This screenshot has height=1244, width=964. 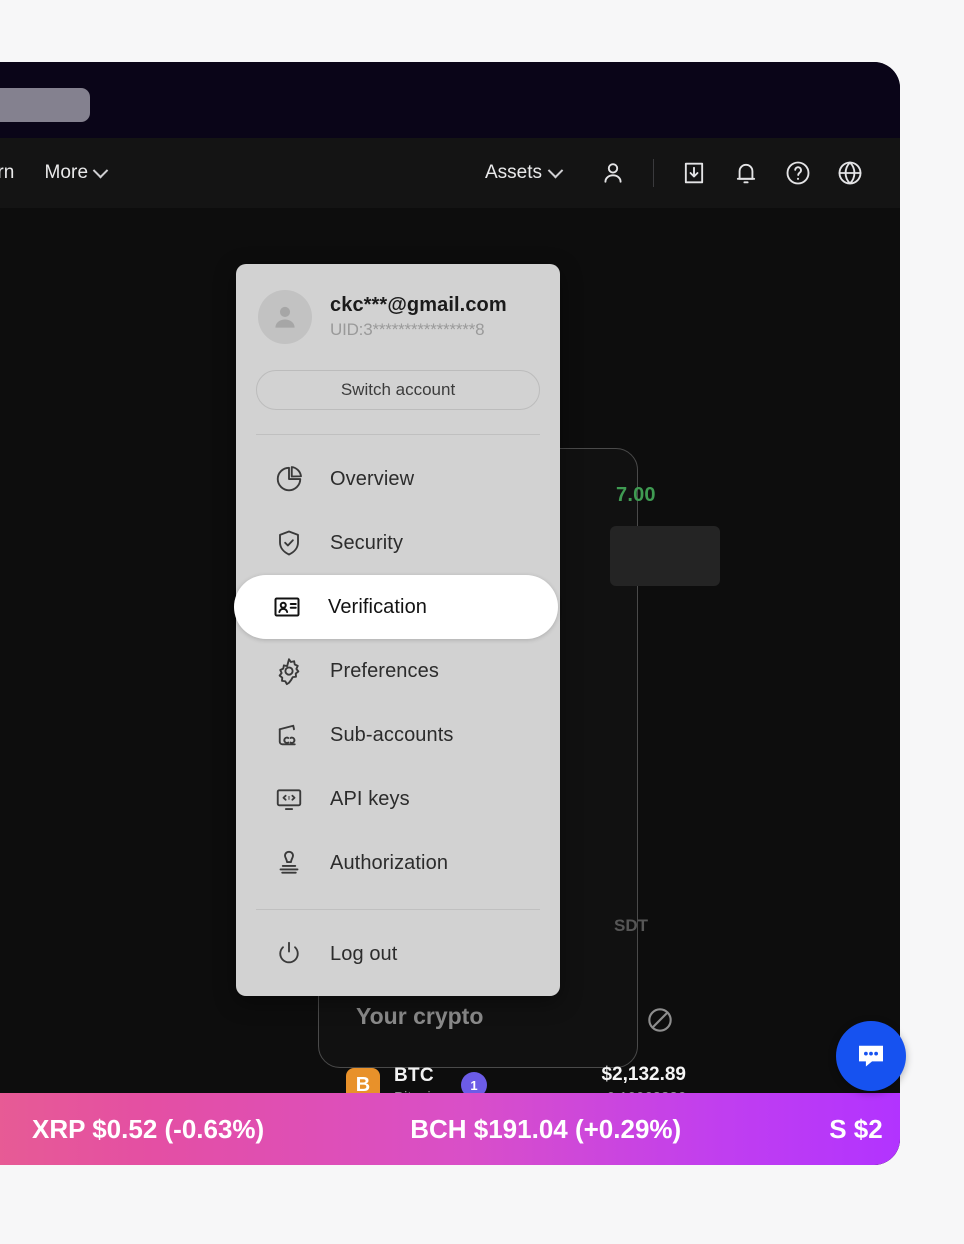 What do you see at coordinates (420, 1016) in the screenshot?
I see `your-crypto-title: Your crypto` at bounding box center [420, 1016].